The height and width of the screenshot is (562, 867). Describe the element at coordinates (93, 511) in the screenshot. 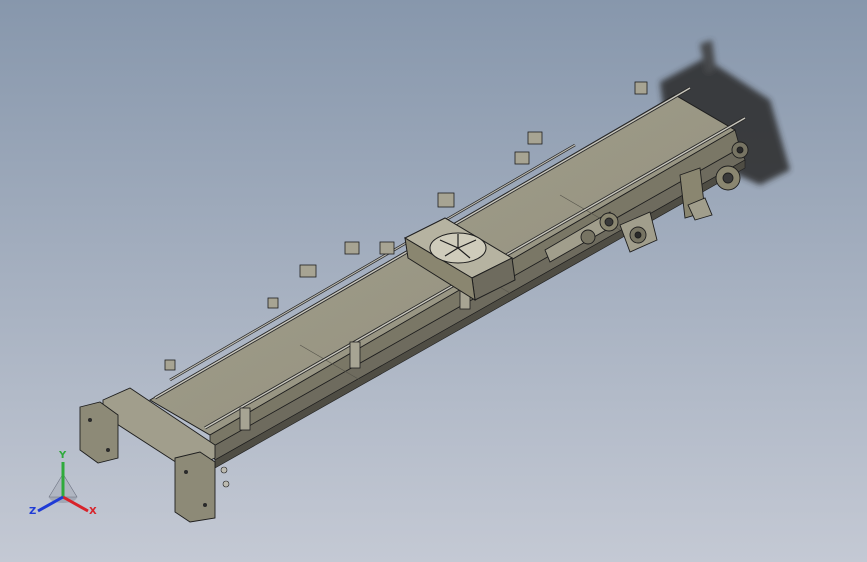

I see `axis-x-label: X` at that location.